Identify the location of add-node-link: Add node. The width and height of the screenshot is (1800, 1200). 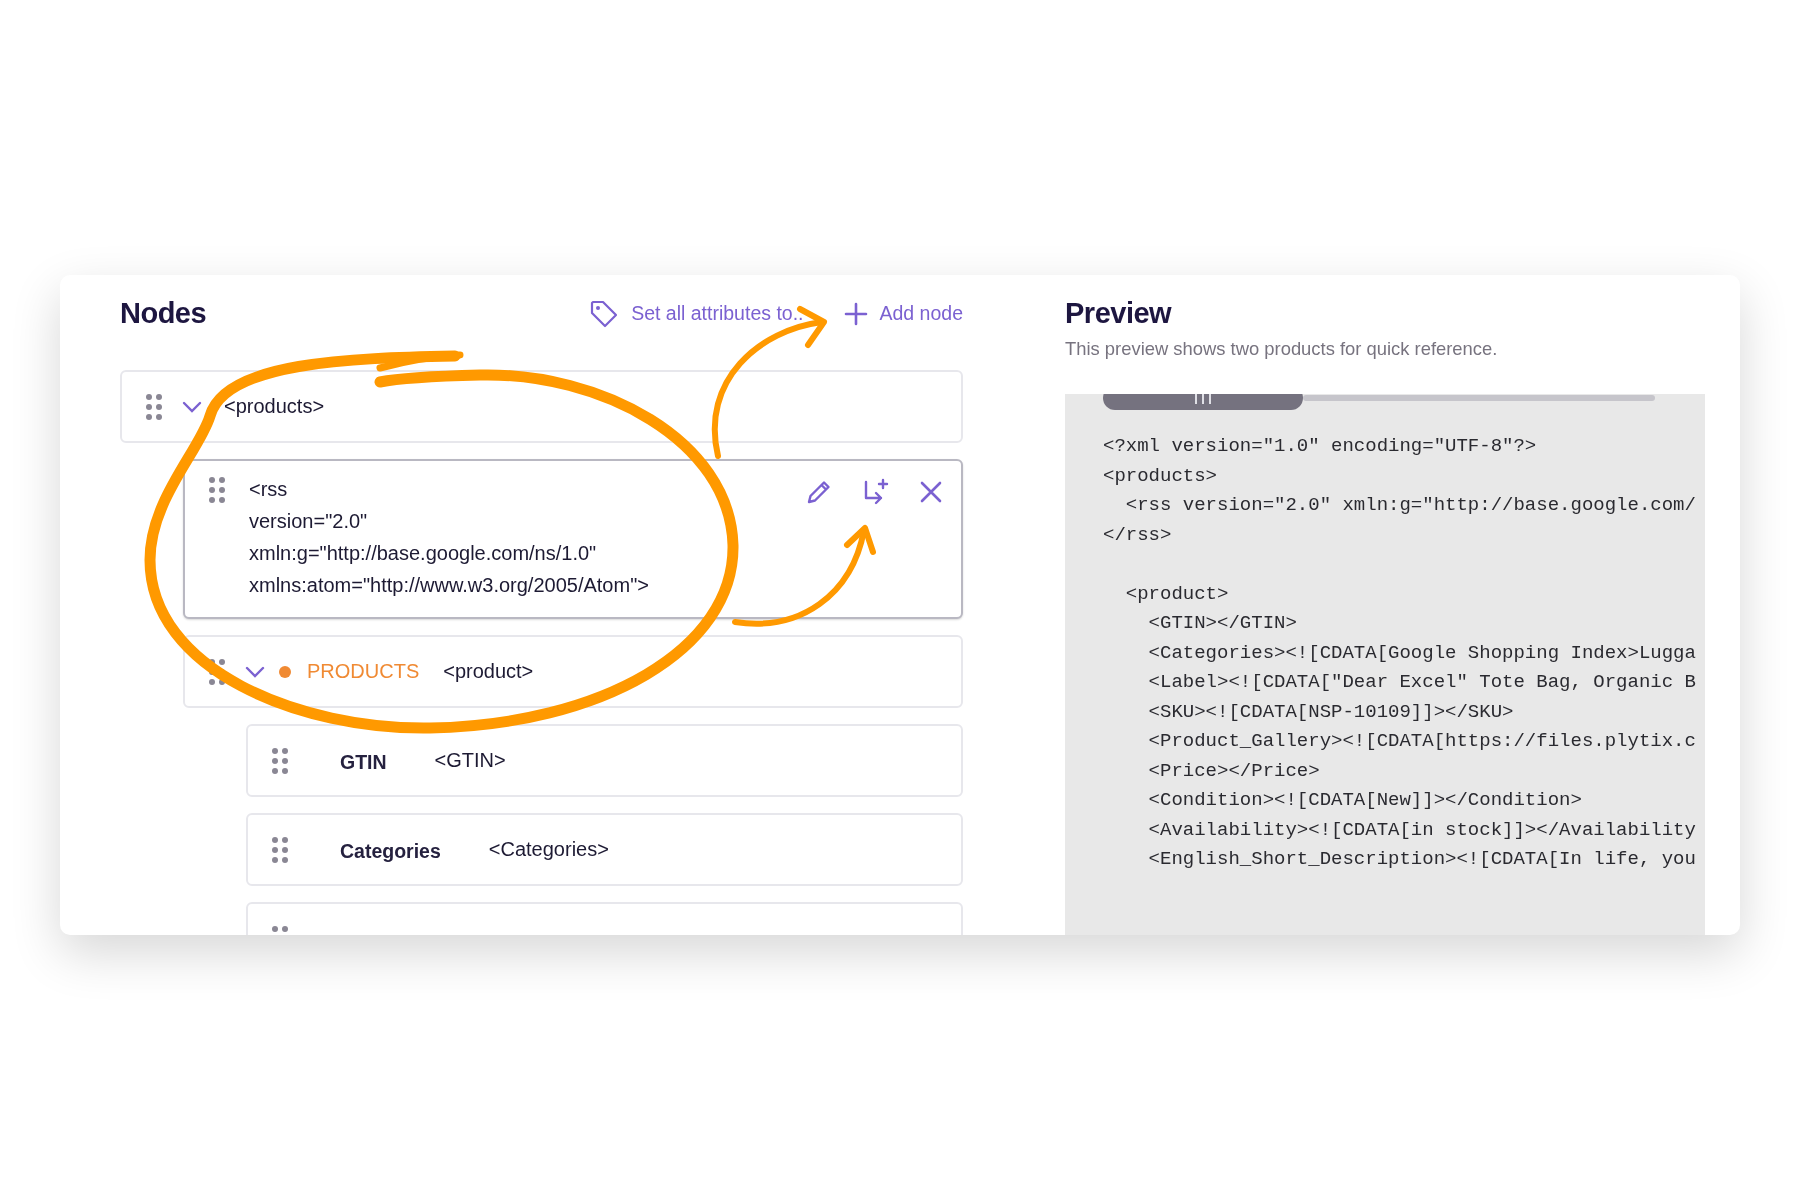
(903, 313).